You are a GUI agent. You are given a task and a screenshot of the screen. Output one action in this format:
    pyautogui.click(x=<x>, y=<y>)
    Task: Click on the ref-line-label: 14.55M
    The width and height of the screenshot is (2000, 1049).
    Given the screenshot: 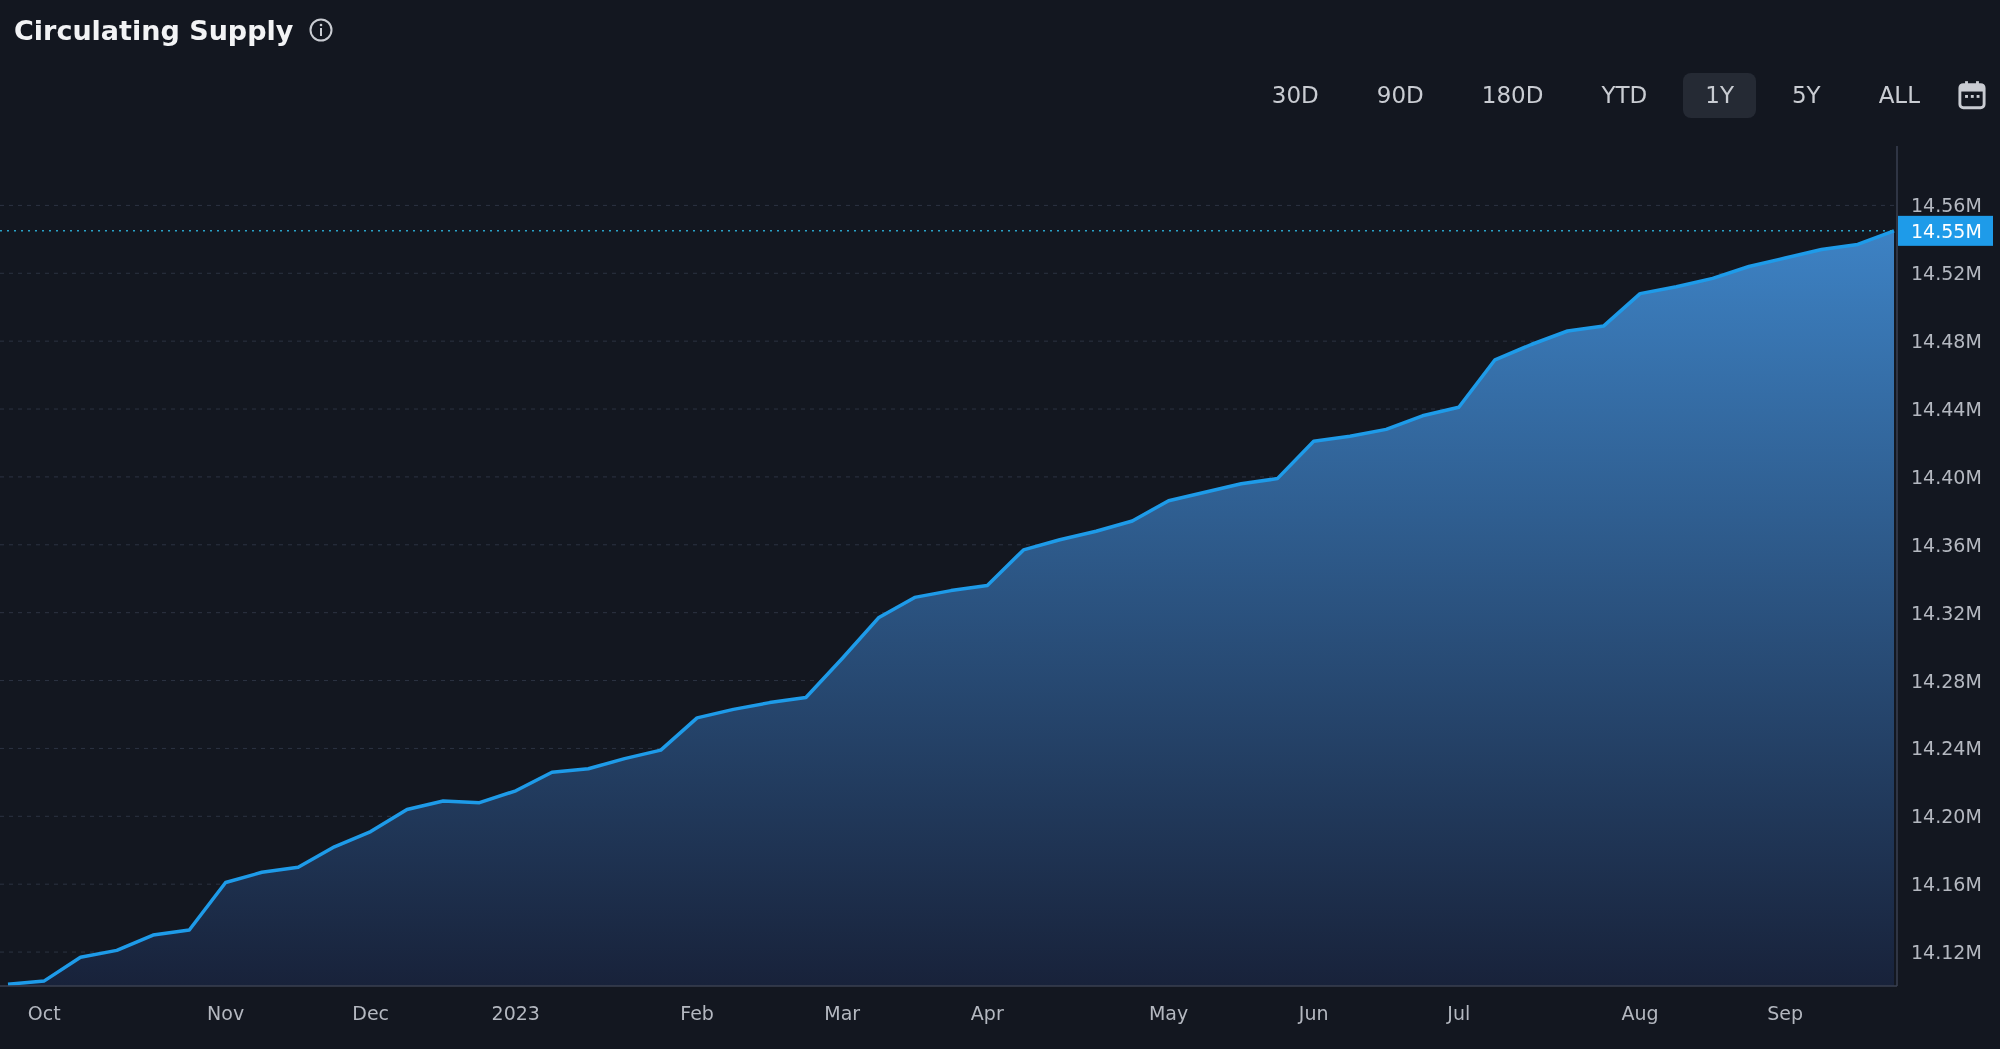 What is the action you would take?
    pyautogui.click(x=1946, y=230)
    